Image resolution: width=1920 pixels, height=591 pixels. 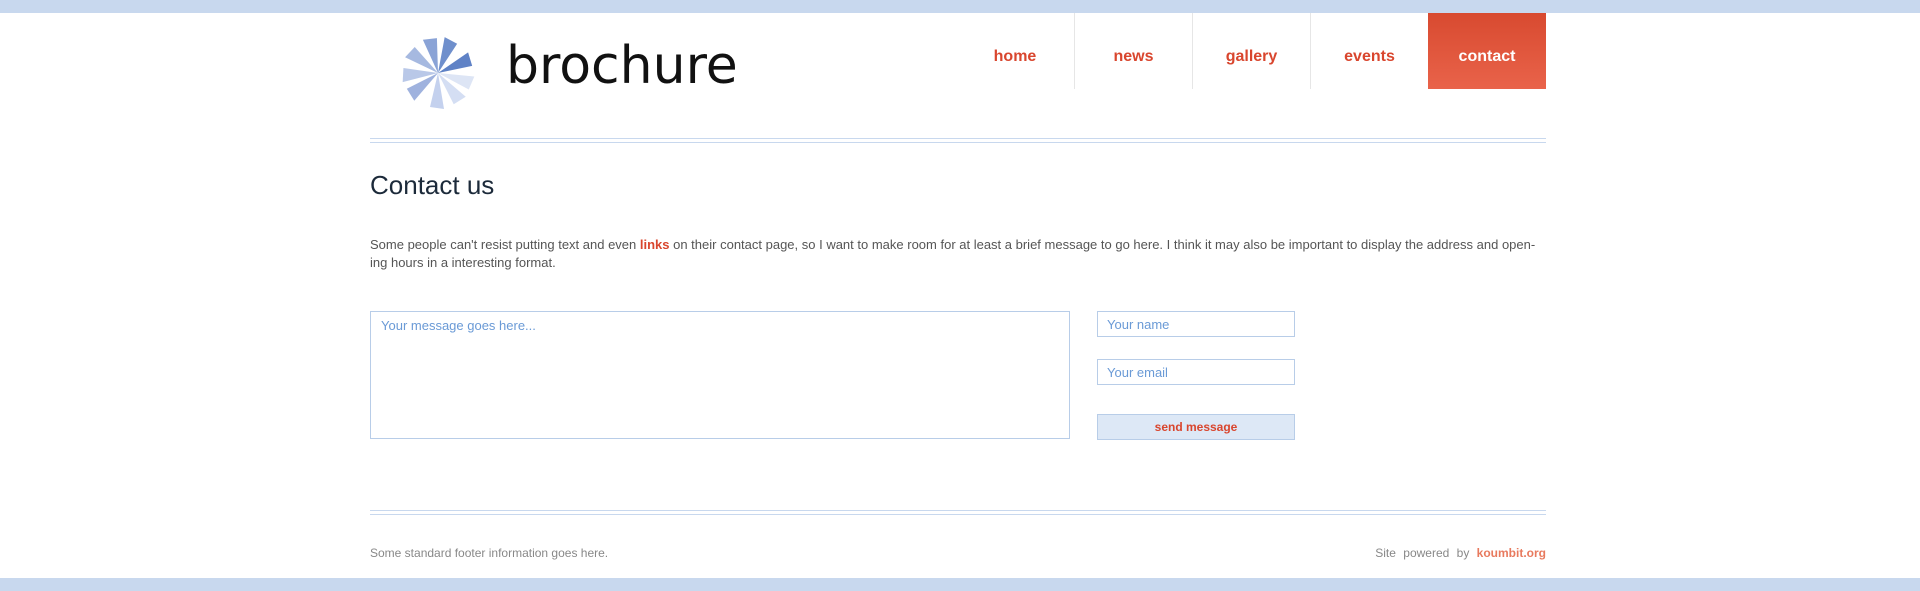 What do you see at coordinates (958, 140) in the screenshot?
I see `header-divider` at bounding box center [958, 140].